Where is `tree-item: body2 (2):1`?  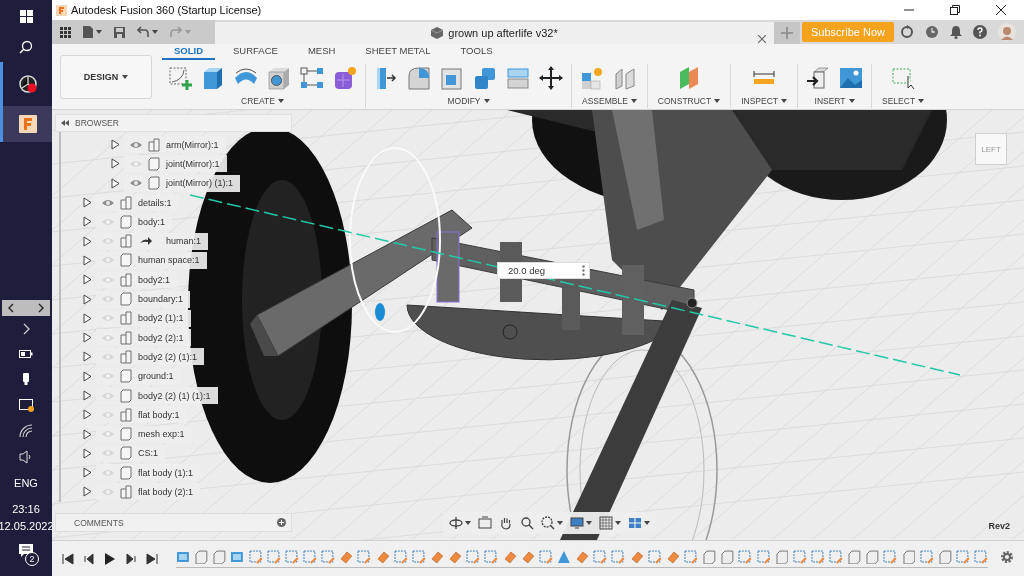 tree-item: body2 (2):1 is located at coordinates (143, 338).